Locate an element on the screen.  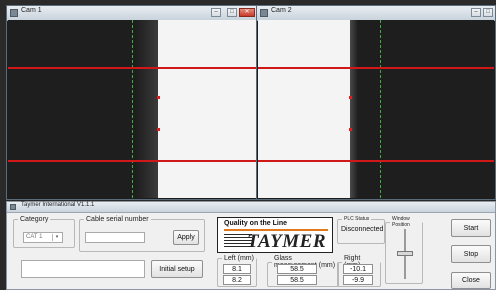
control-titlebar: Taymer International V1.1.1 is located at coordinates (251, 207).